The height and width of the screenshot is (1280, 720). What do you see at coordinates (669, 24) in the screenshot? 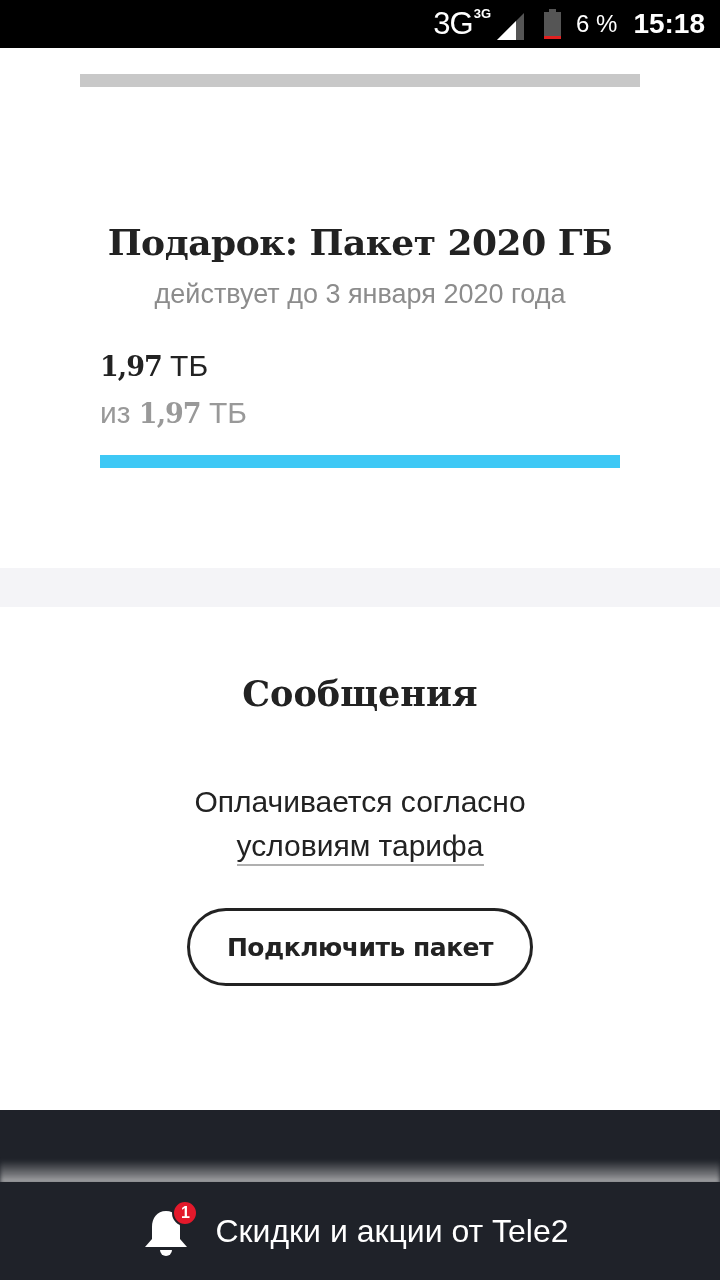
I see `clock: 15:18` at bounding box center [669, 24].